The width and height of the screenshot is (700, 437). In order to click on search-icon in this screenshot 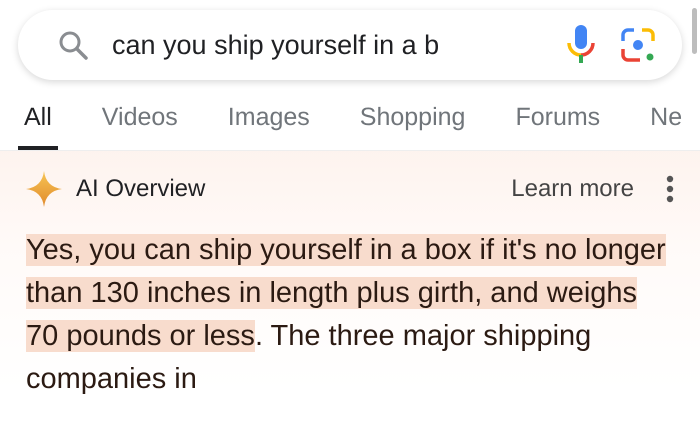, I will do `click(73, 45)`.